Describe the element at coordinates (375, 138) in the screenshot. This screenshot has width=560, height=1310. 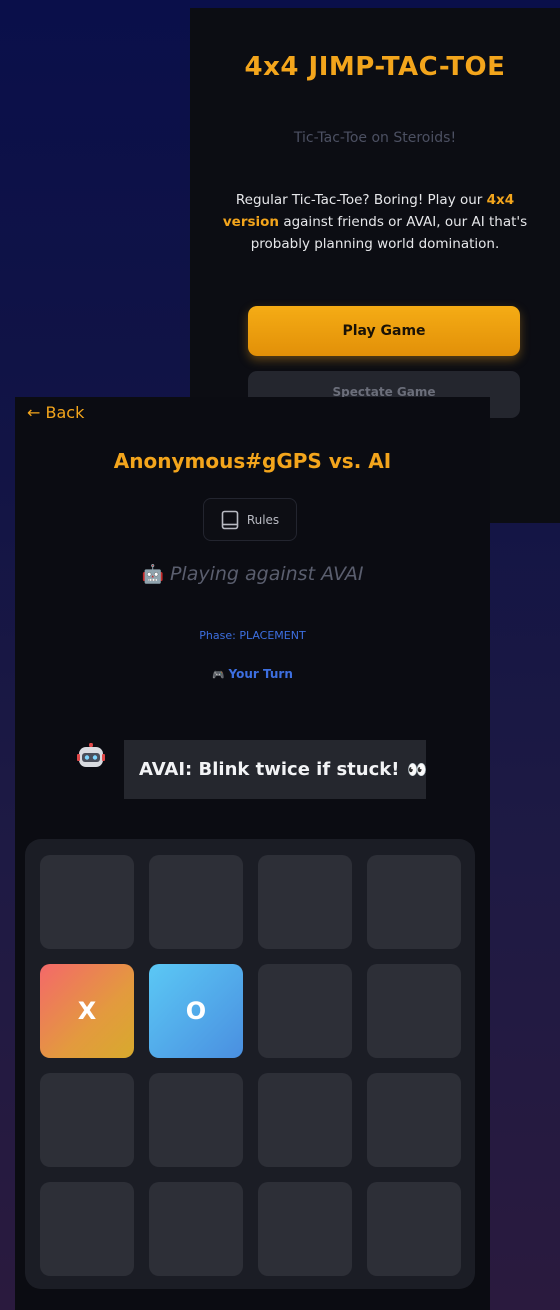
I see `home-tagline: Tic-Tac-Toe on Steroids!` at that location.